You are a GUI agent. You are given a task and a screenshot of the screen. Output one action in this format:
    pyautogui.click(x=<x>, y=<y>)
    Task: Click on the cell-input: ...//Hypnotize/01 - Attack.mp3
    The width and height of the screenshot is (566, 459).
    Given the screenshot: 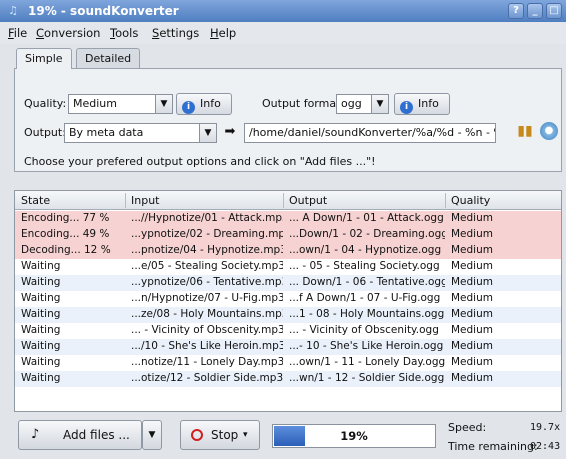 What is the action you would take?
    pyautogui.click(x=207, y=218)
    